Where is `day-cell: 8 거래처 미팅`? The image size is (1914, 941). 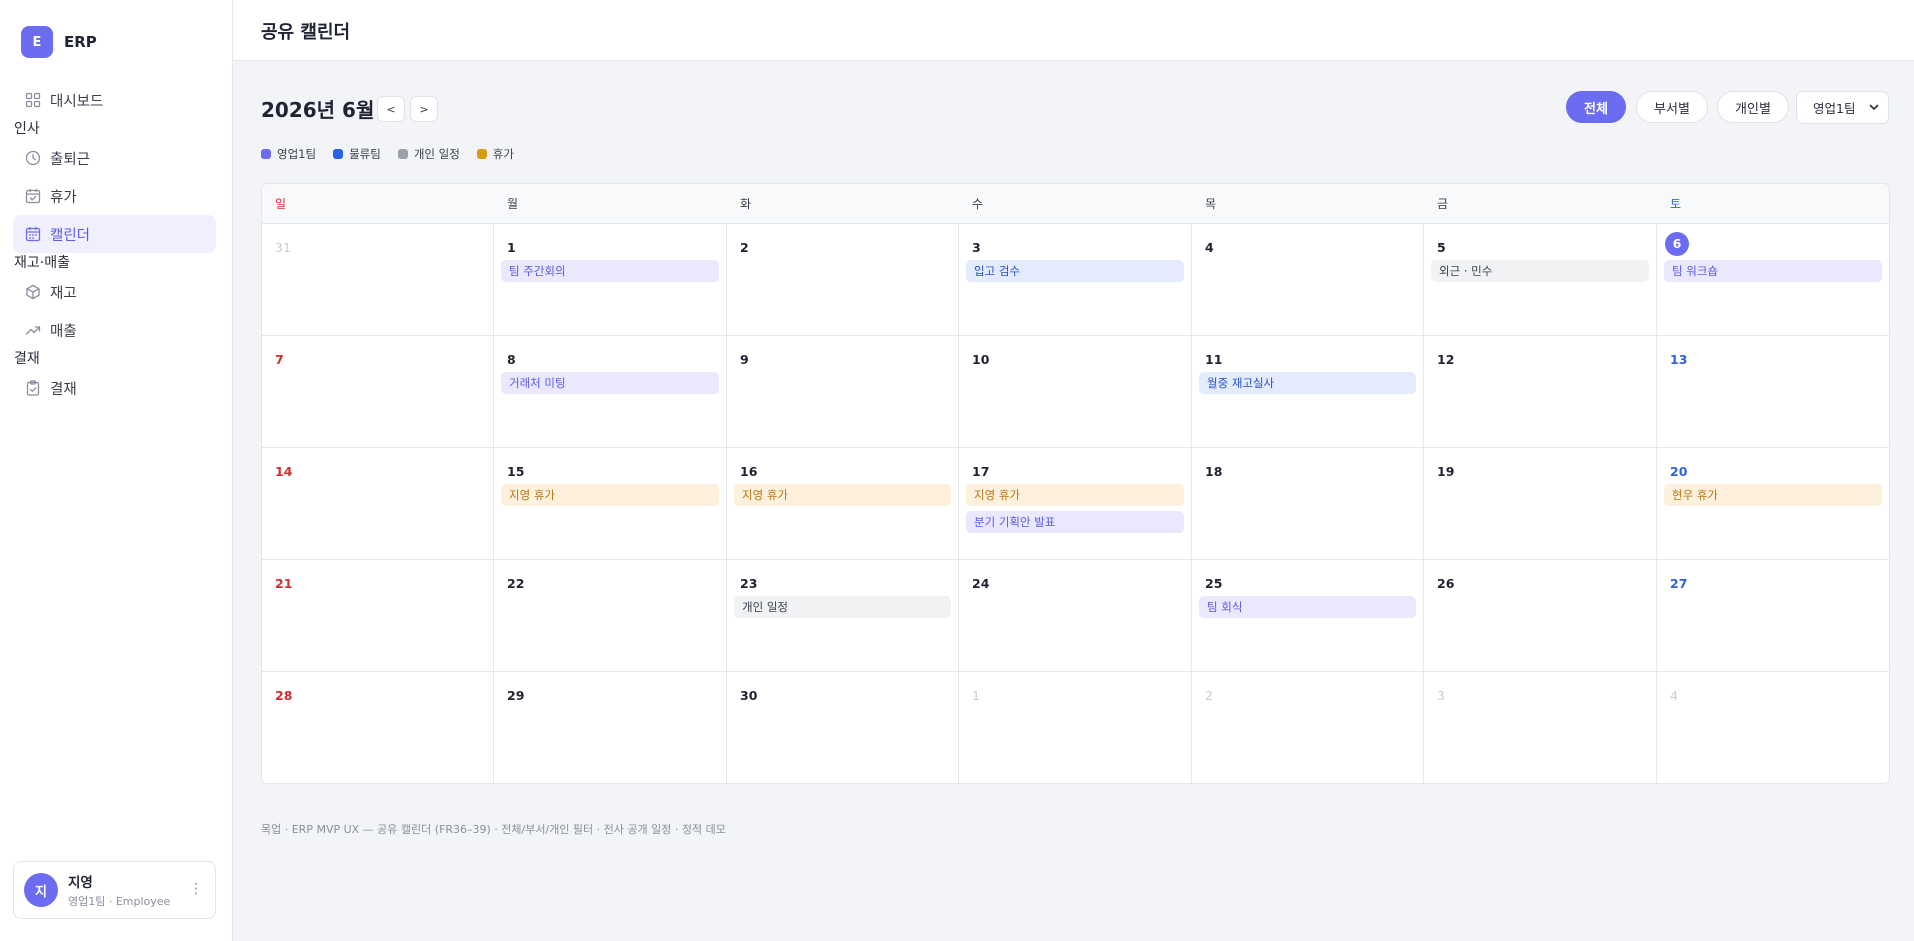
day-cell: 8 거래처 미팅 is located at coordinates (610, 392).